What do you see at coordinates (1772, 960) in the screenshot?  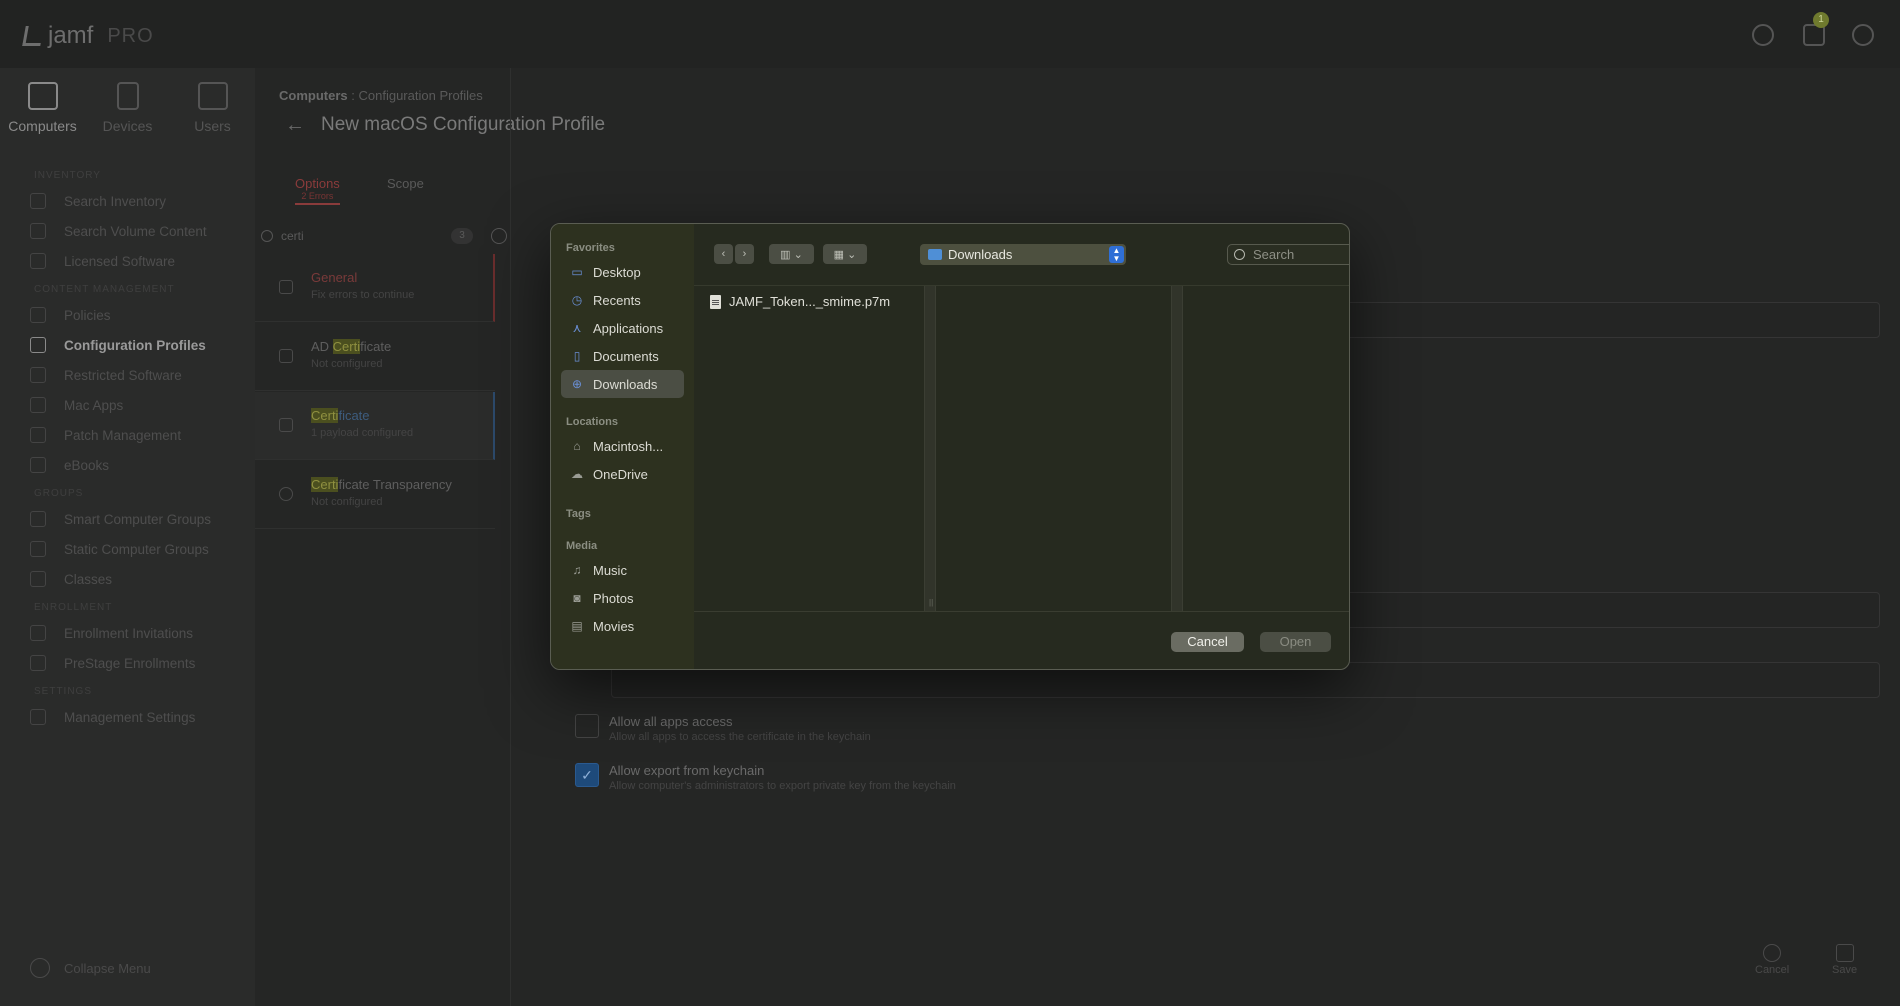 I see `cancel-button: Cancel` at bounding box center [1772, 960].